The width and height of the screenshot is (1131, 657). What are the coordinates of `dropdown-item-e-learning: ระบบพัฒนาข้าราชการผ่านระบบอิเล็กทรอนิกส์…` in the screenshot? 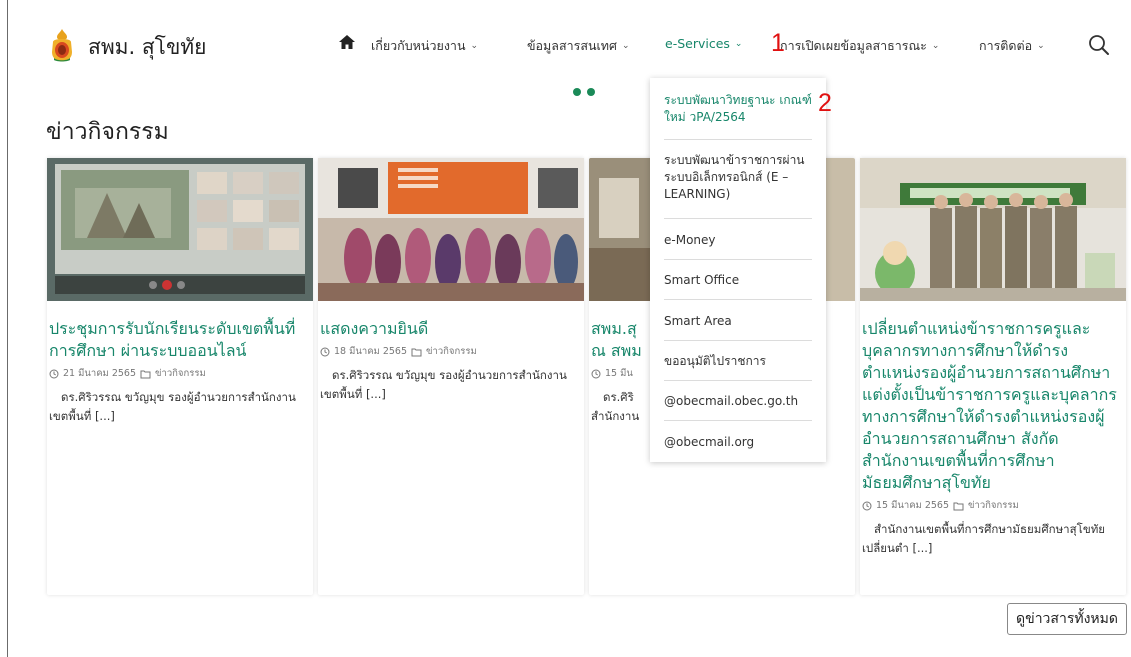 It's located at (738, 177).